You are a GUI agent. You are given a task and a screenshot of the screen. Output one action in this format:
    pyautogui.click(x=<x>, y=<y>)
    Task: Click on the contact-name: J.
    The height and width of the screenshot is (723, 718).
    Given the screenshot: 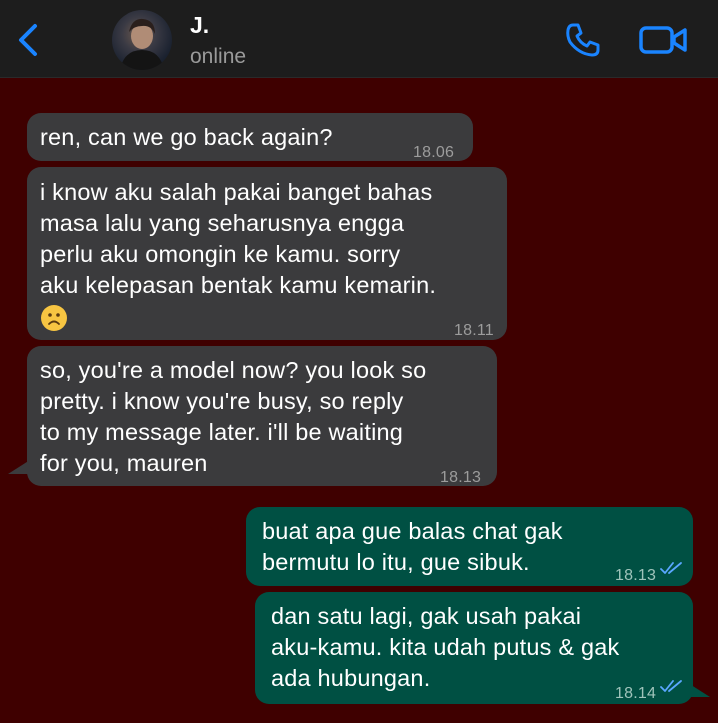 What is the action you would take?
    pyautogui.click(x=199, y=25)
    